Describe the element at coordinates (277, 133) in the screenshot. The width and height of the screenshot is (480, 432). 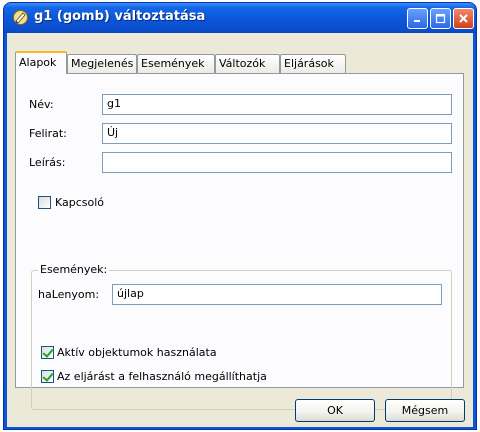
I see `felirat-field: Új` at that location.